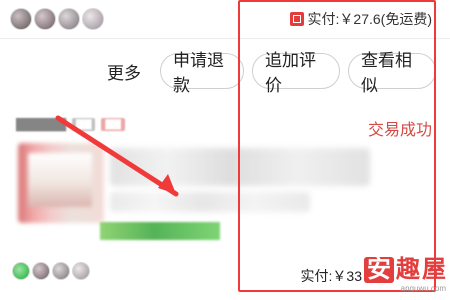 Image resolution: width=450 pixels, height=300 pixels. I want to click on order-badge-icon, so click(296, 19).